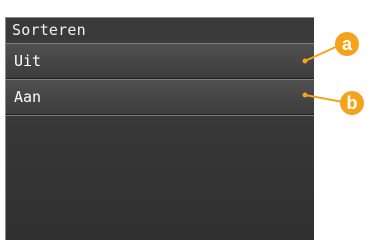 The width and height of the screenshot is (376, 240). I want to click on option-label: Uit, so click(28, 61).